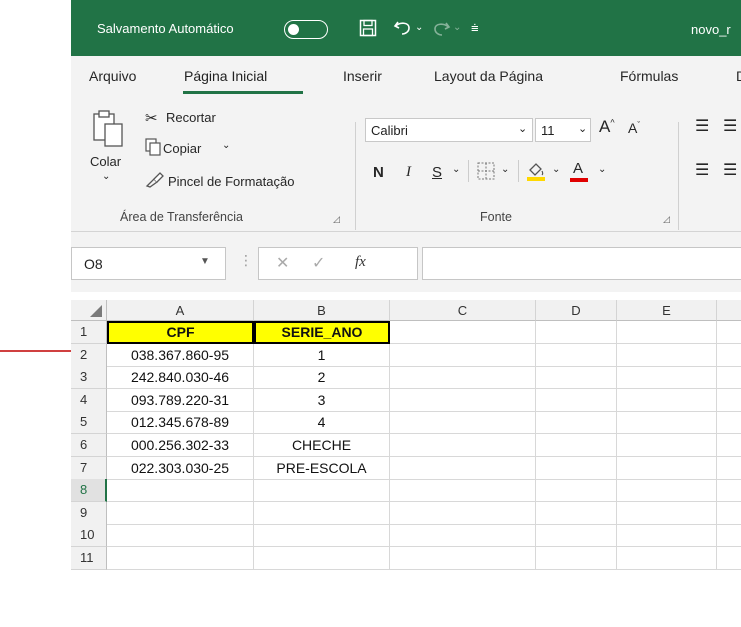 The width and height of the screenshot is (741, 627). Describe the element at coordinates (153, 147) in the screenshot. I see `copy-icon` at that location.